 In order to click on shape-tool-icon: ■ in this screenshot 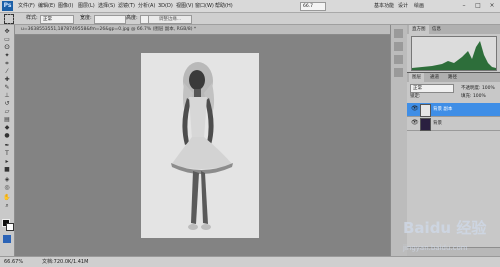, I will do `click(7, 170)`.